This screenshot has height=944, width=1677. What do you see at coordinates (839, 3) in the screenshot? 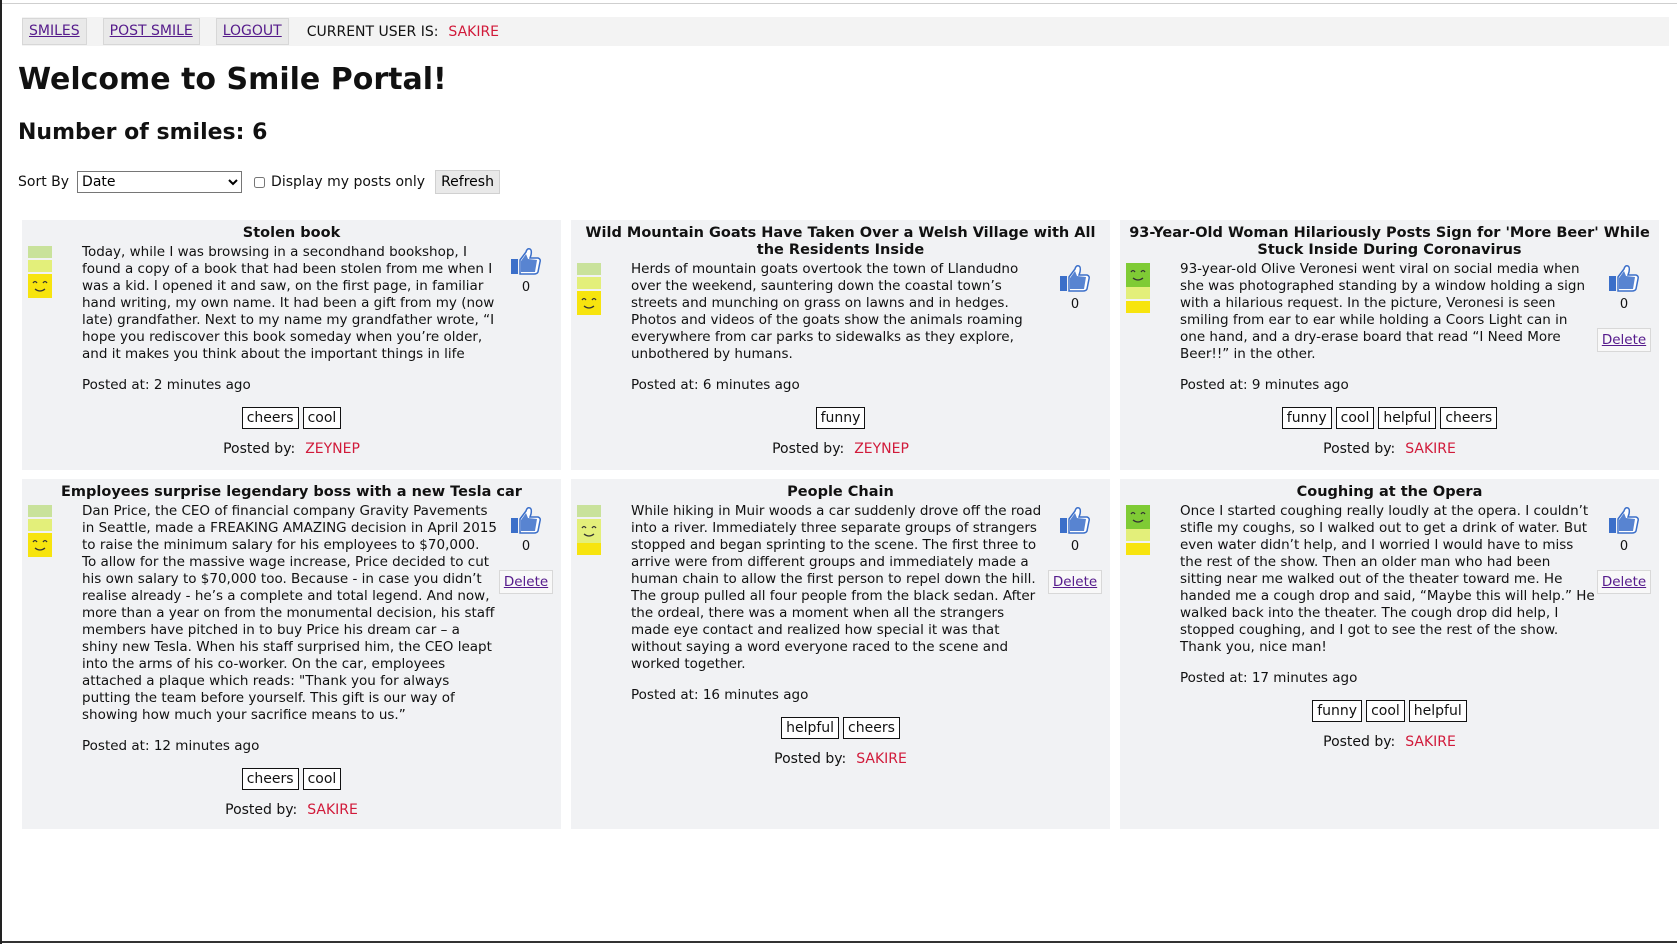
I see `top-divider` at bounding box center [839, 3].